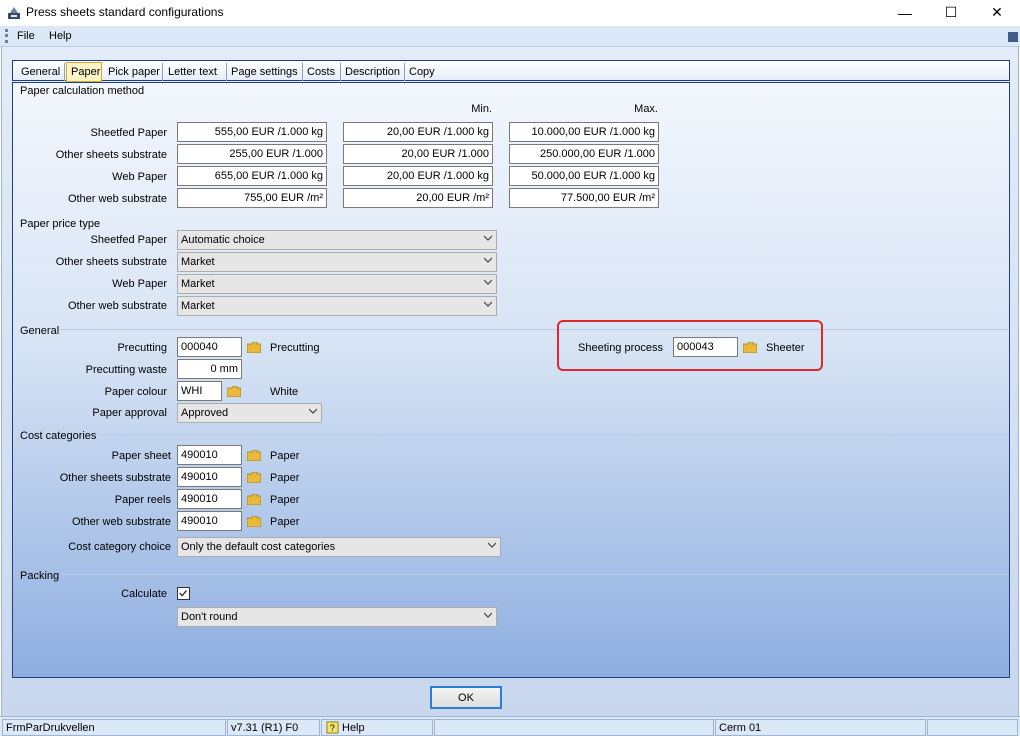  Describe the element at coordinates (60, 224) in the screenshot. I see `section-price-type-title: Paper price type` at that location.